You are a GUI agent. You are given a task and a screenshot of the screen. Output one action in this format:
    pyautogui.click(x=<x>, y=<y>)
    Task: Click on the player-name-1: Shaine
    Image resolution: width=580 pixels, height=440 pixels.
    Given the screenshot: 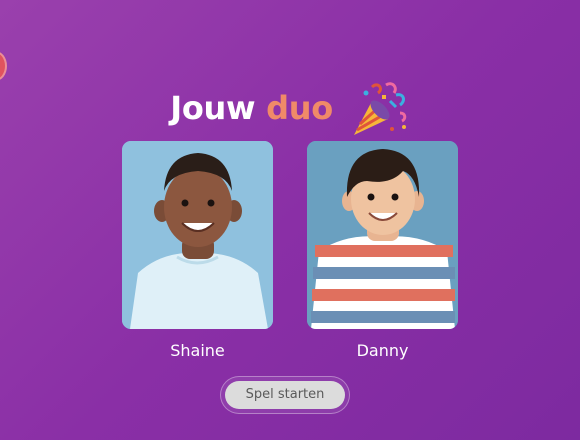 What is the action you would take?
    pyautogui.click(x=197, y=350)
    